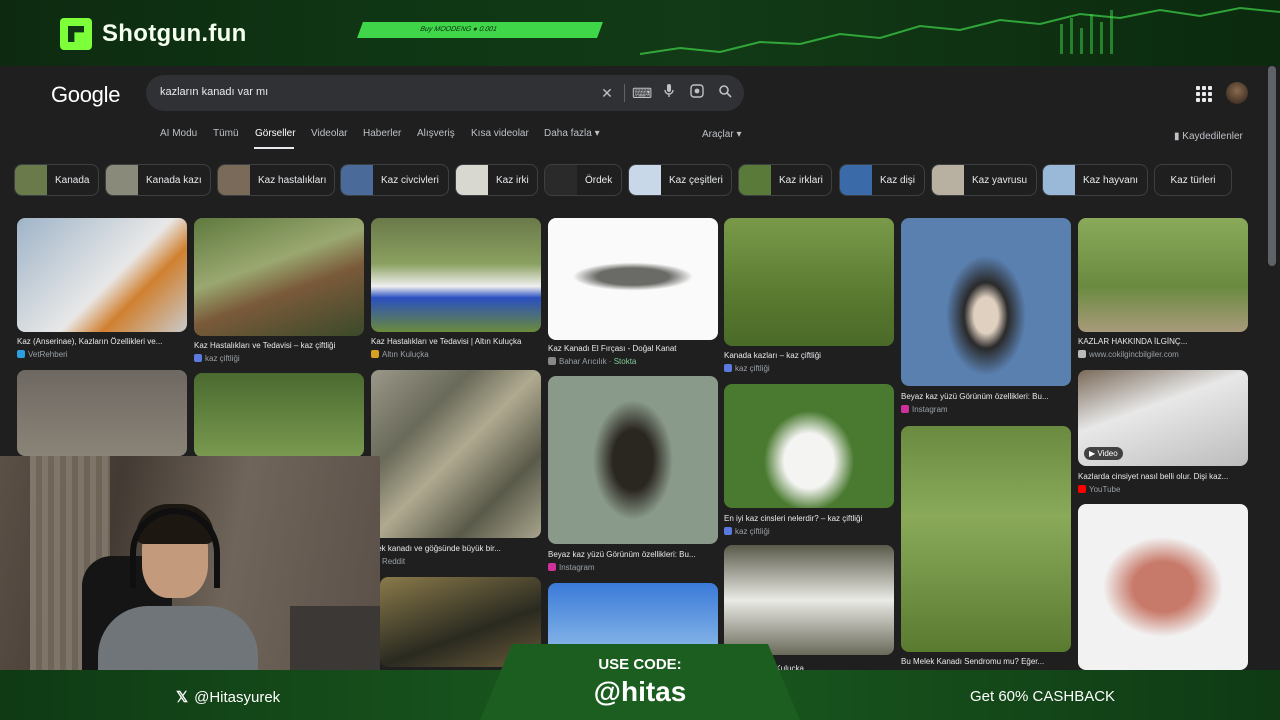 This screenshot has height=720, width=1280. Describe the element at coordinates (1128, 354) in the screenshot. I see `result-source: www.cokilgincbilgiler.com` at that location.